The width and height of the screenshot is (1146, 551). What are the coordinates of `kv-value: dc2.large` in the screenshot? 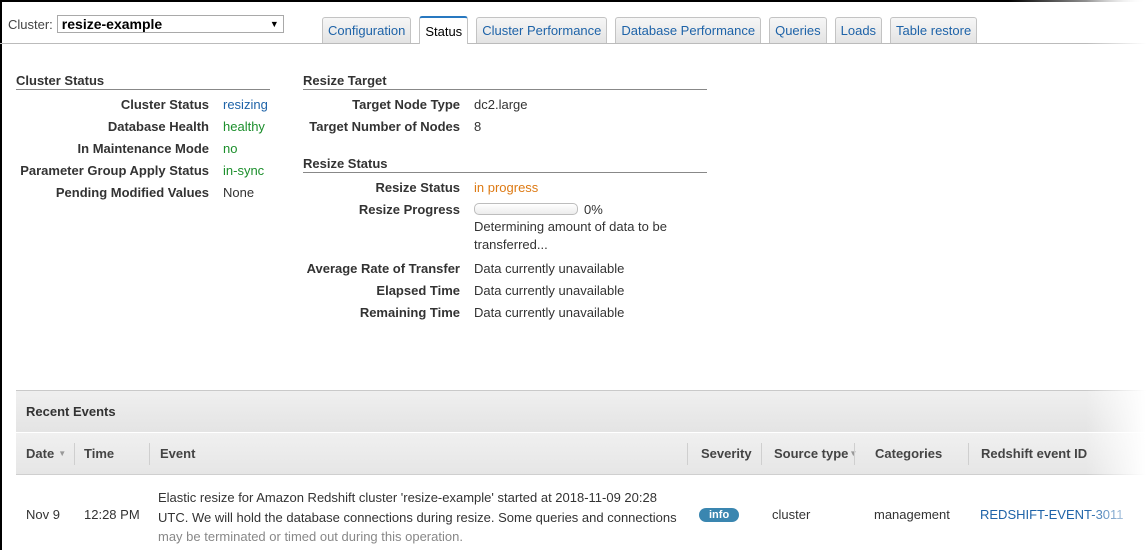 It's located at (501, 104).